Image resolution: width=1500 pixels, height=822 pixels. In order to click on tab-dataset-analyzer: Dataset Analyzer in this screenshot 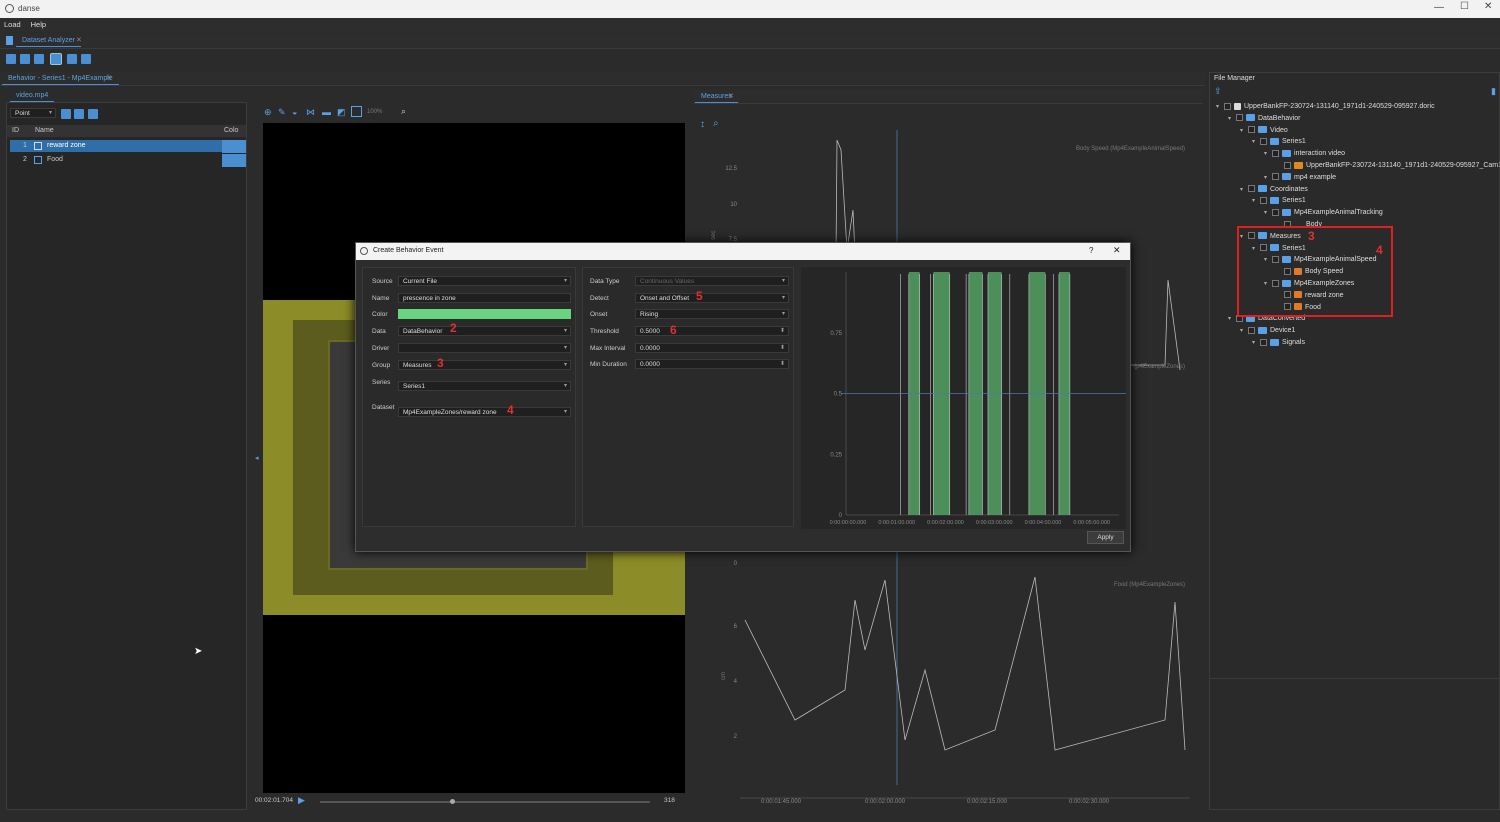, I will do `click(48, 41)`.